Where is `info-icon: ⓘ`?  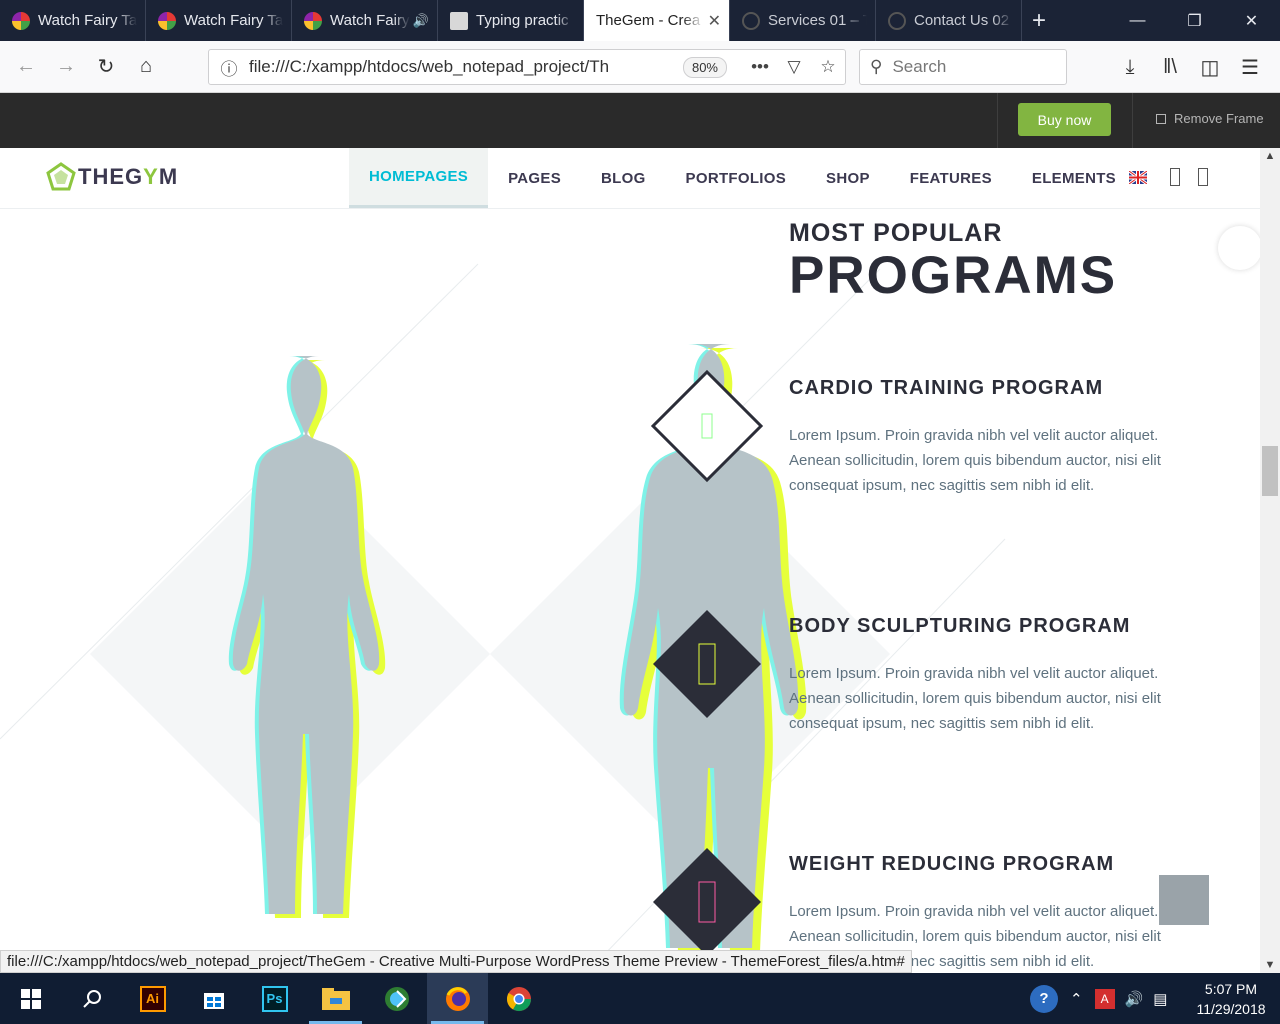 info-icon: ⓘ is located at coordinates (229, 67).